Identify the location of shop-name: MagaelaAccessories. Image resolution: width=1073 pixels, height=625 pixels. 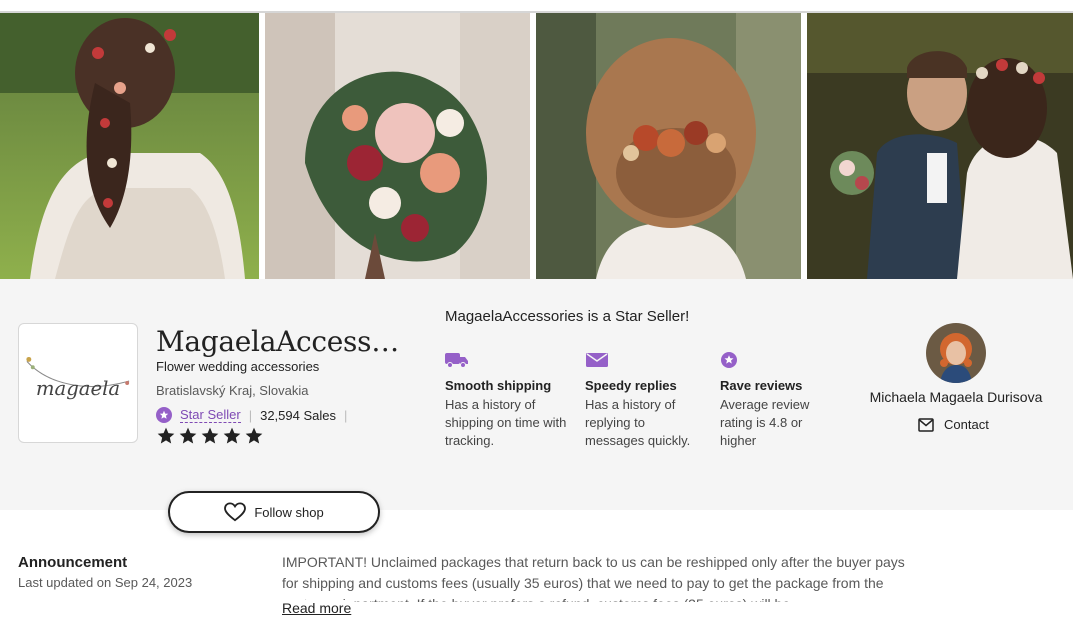
(281, 341).